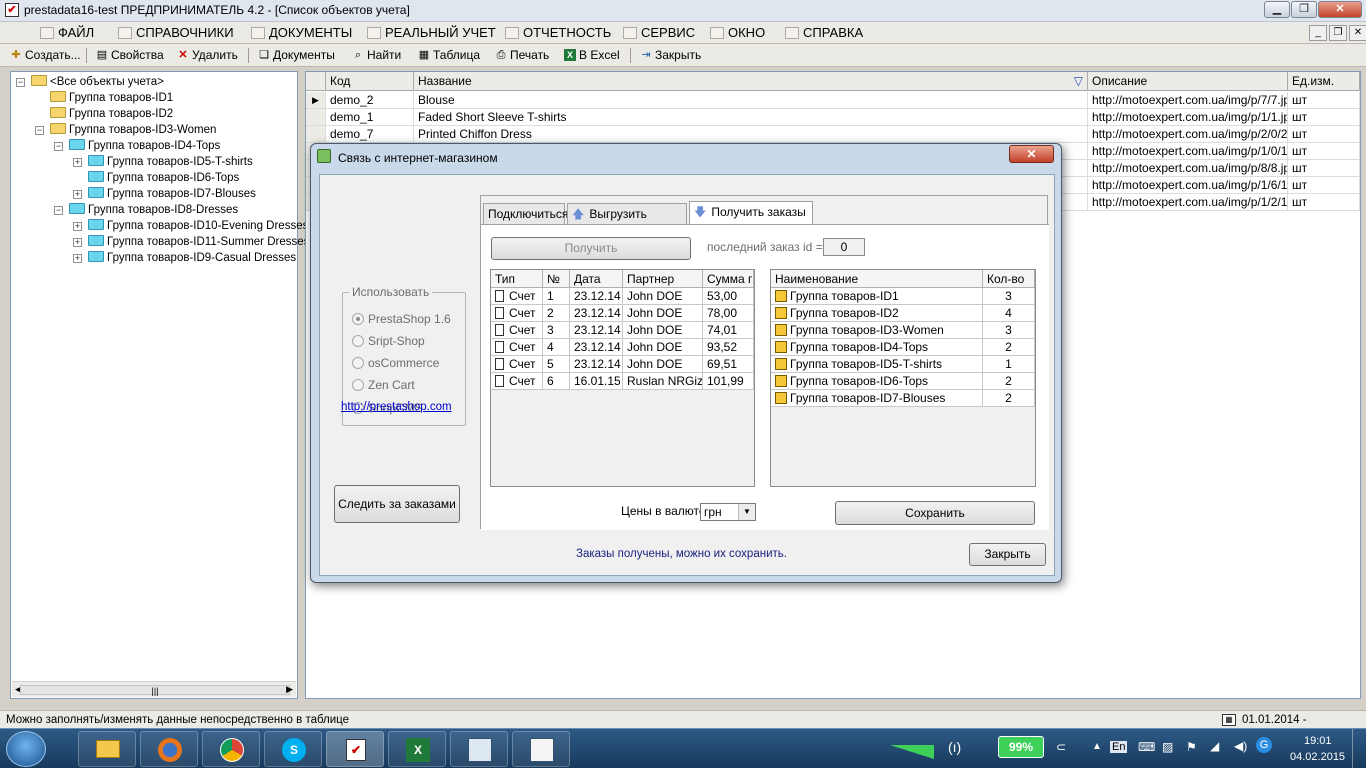  I want to click on column-header-code: Код, so click(370, 81).